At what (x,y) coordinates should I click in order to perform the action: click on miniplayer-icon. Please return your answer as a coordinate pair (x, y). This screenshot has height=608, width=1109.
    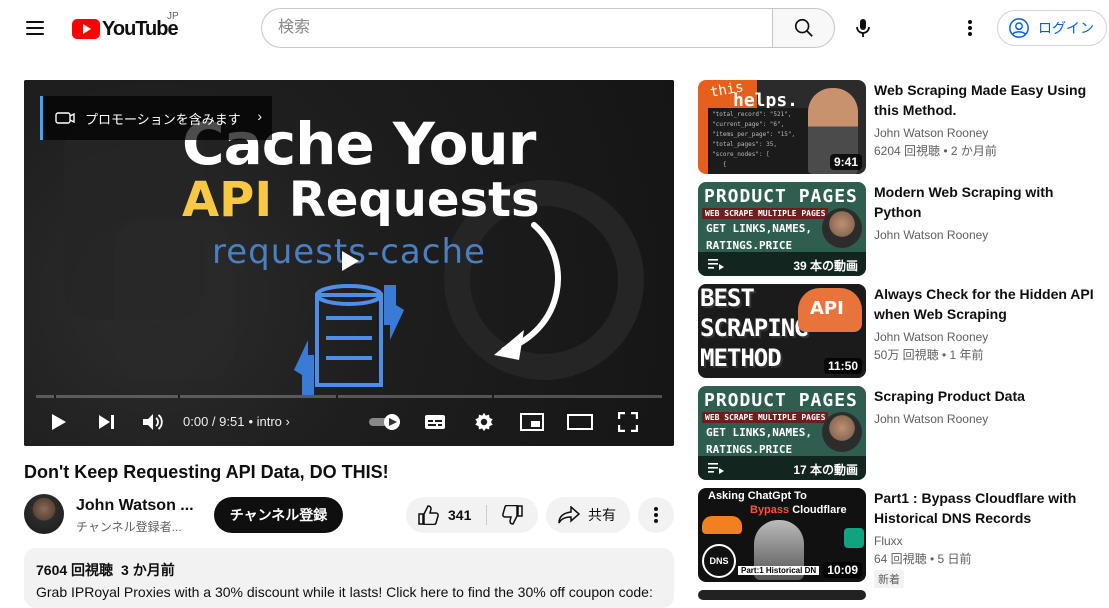
    Looking at the image, I should click on (532, 422).